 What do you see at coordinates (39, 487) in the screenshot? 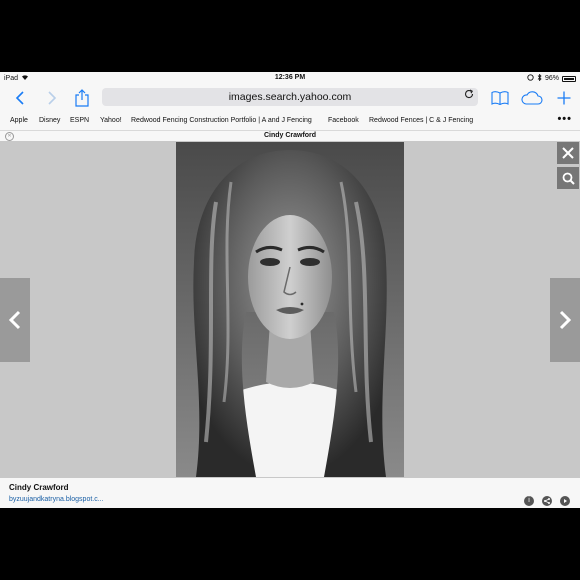
I see `caption-title: Cindy Crawford` at bounding box center [39, 487].